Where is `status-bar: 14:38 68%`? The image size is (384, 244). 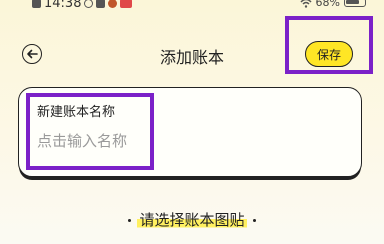 status-bar: 14:38 68% is located at coordinates (192, 7).